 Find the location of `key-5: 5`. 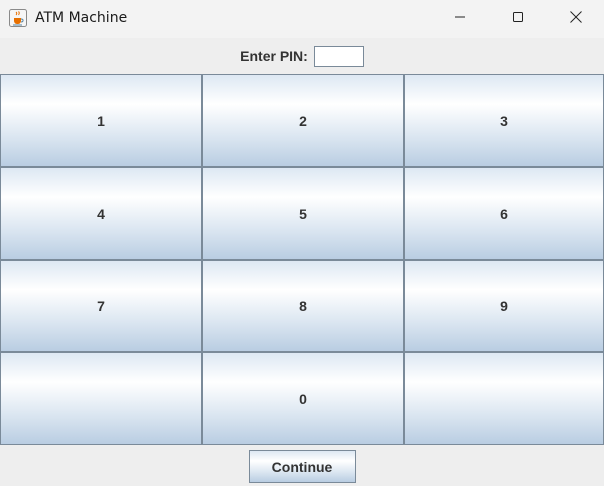

key-5: 5 is located at coordinates (303, 213).